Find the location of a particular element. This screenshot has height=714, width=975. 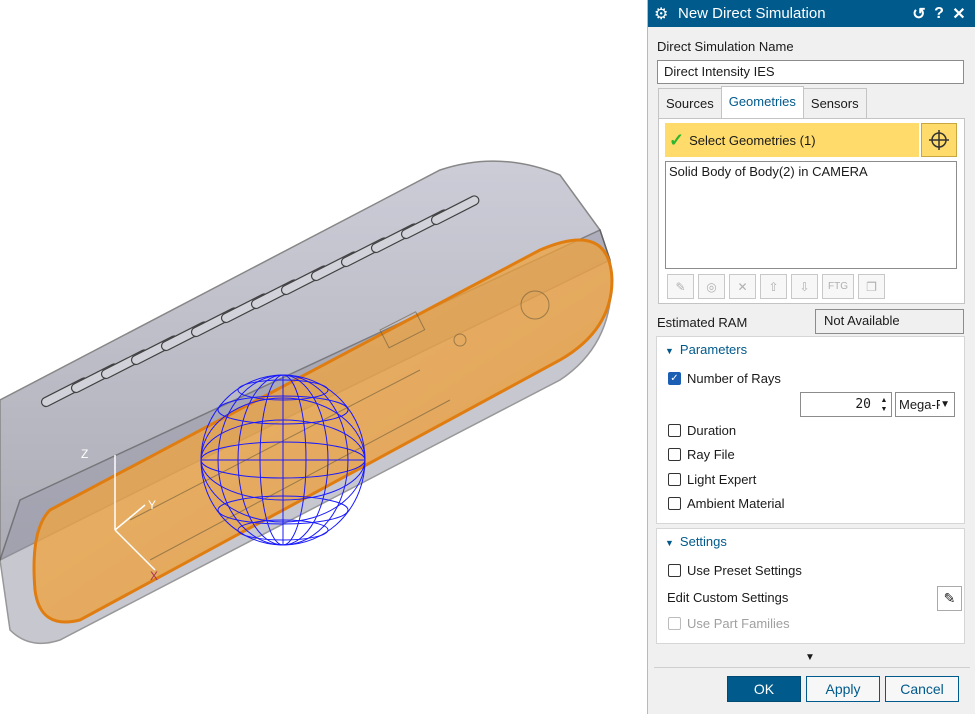

checkmark-icon: ✓ is located at coordinates (677, 139).